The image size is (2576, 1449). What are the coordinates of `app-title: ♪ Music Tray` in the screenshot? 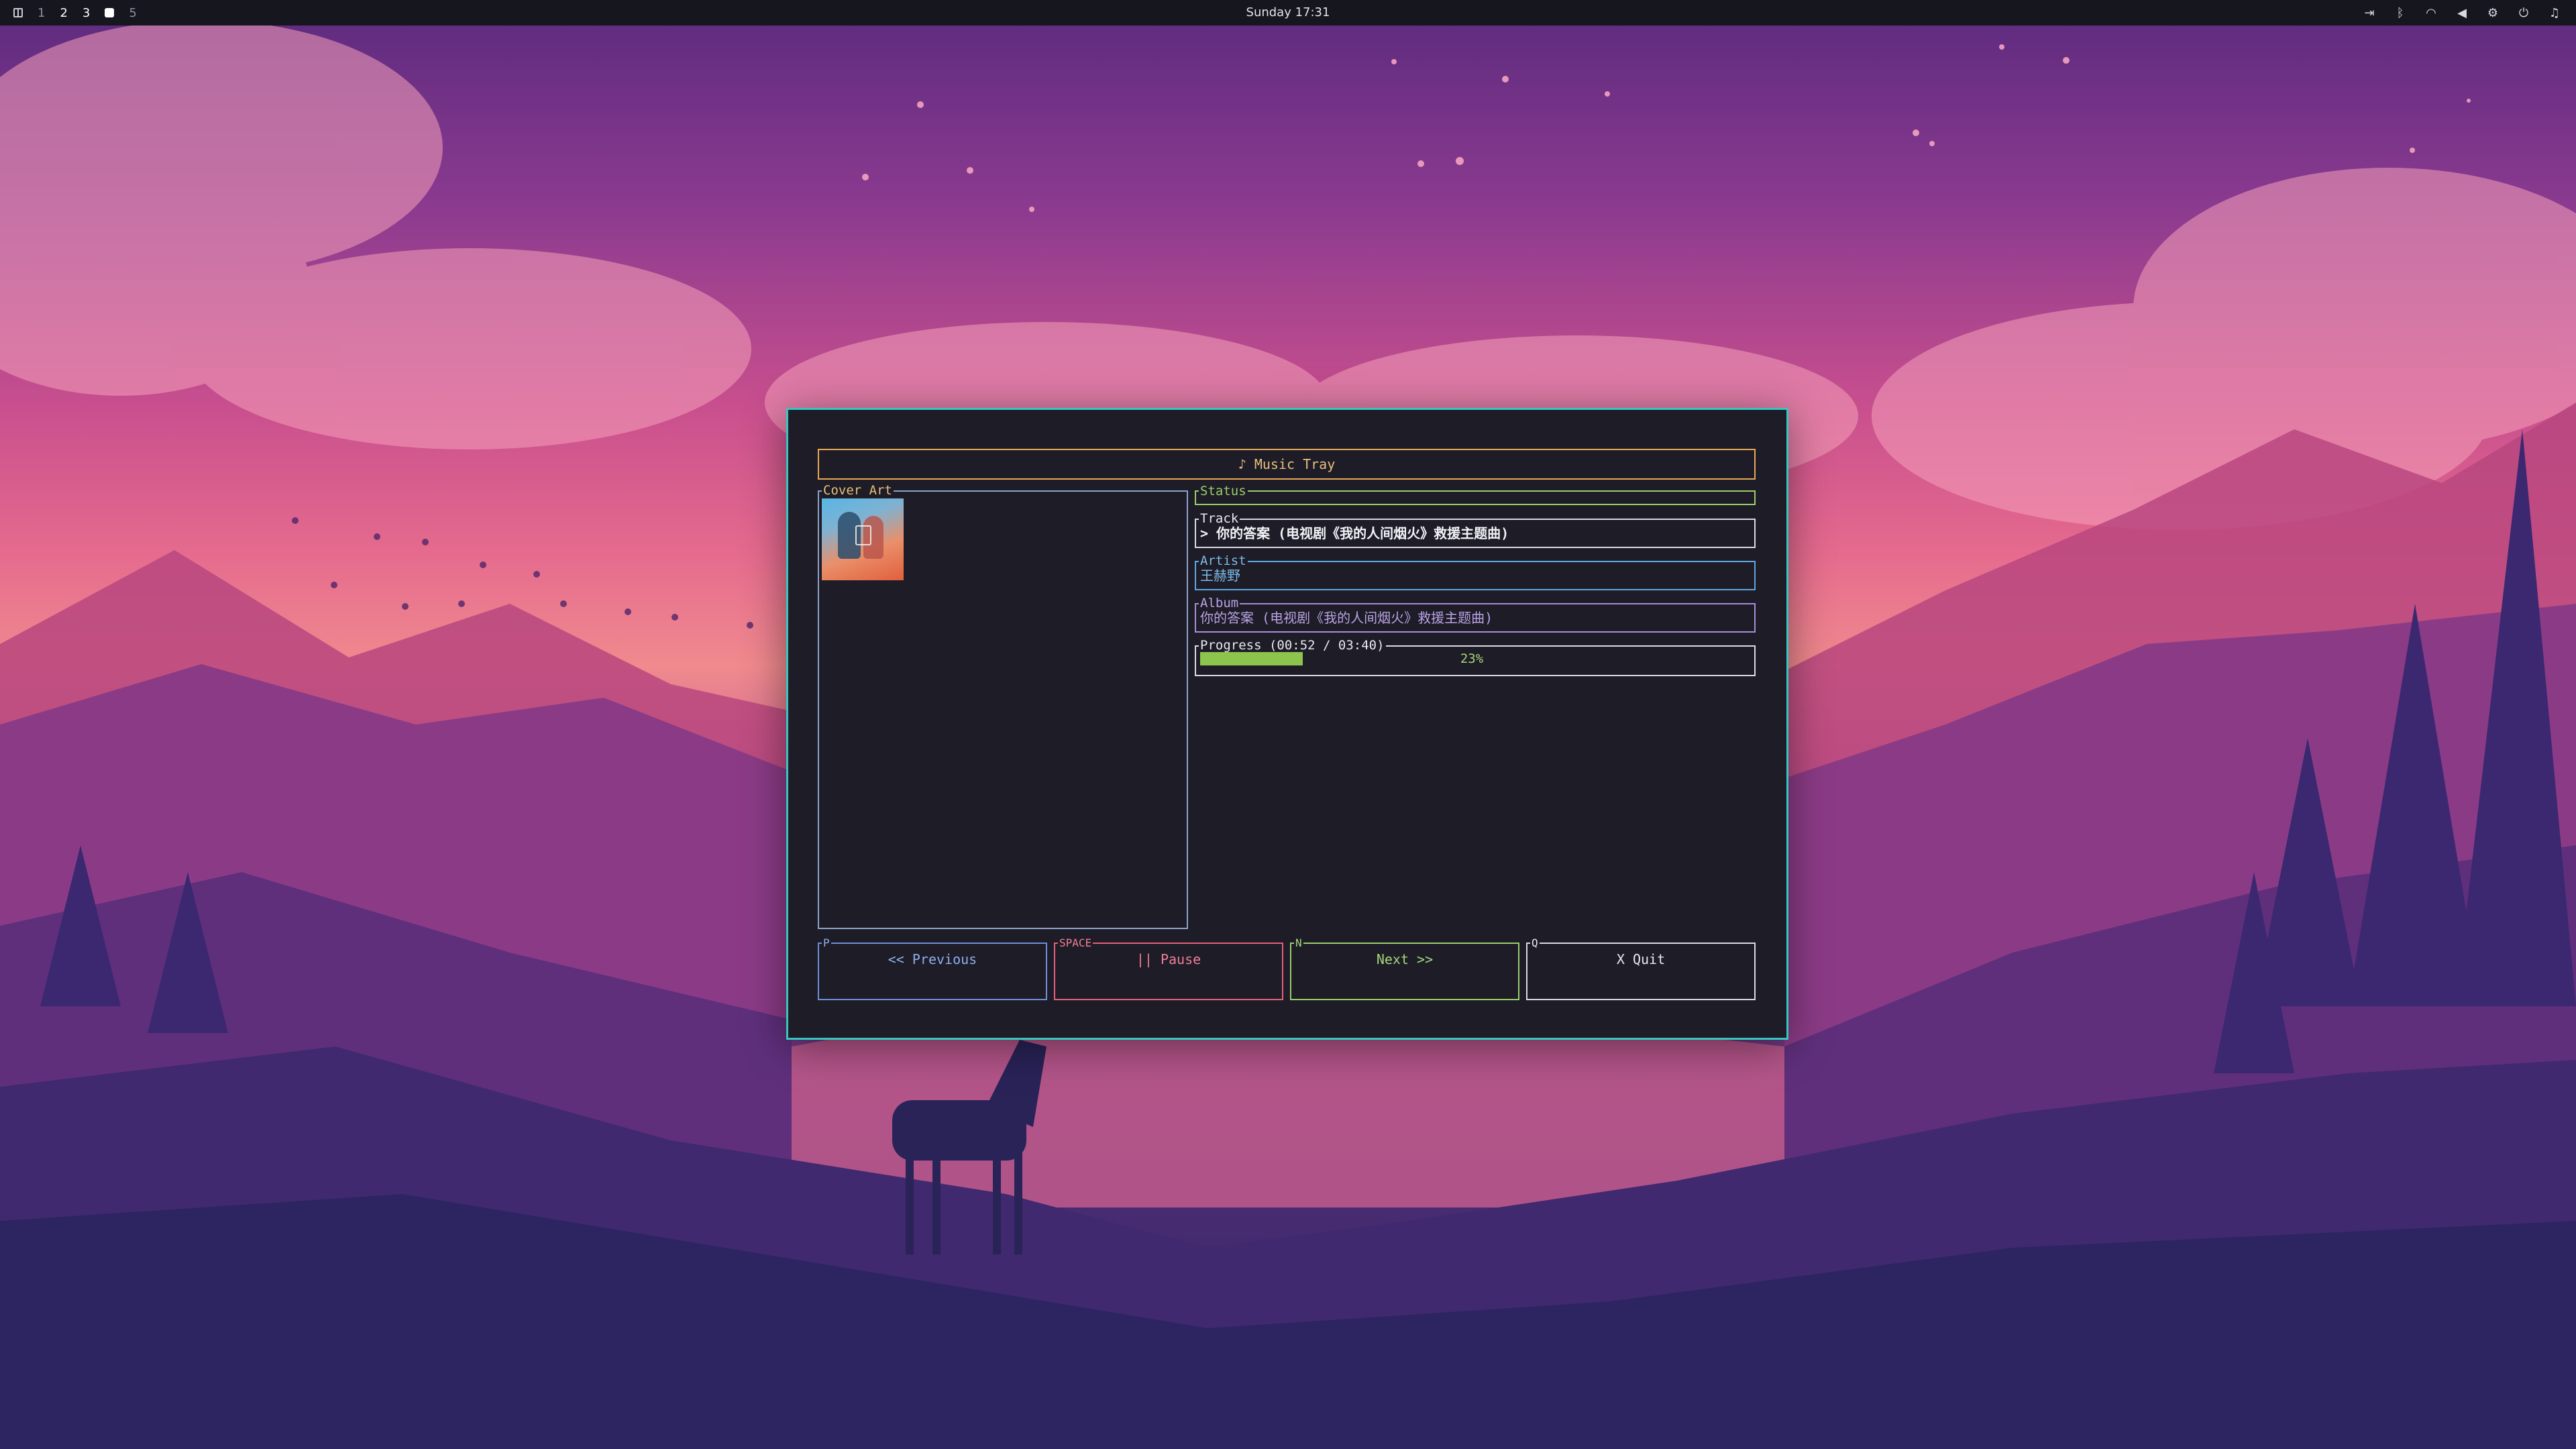 It's located at (1287, 464).